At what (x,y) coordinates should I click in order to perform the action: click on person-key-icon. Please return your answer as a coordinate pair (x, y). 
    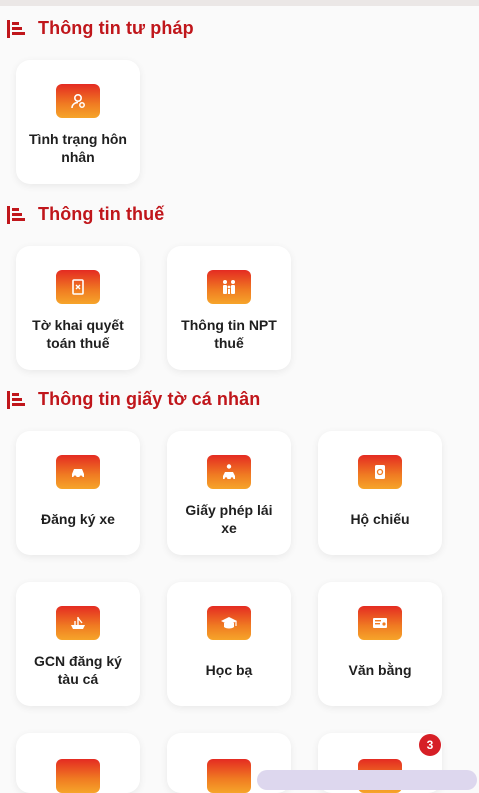
    Looking at the image, I should click on (78, 101).